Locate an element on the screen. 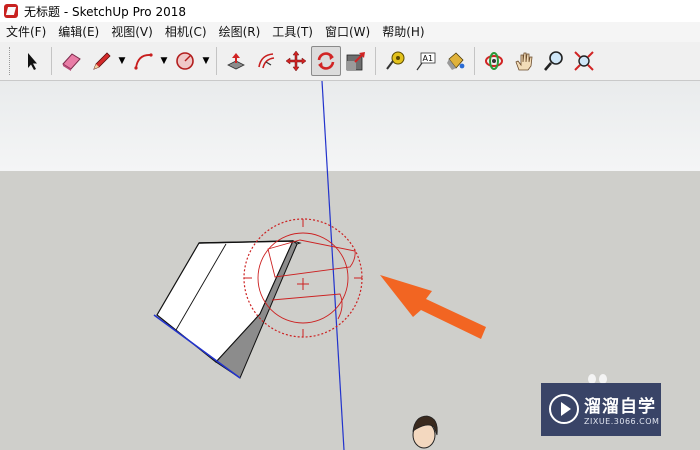 The height and width of the screenshot is (450, 700). orbit-tool-button is located at coordinates (494, 61).